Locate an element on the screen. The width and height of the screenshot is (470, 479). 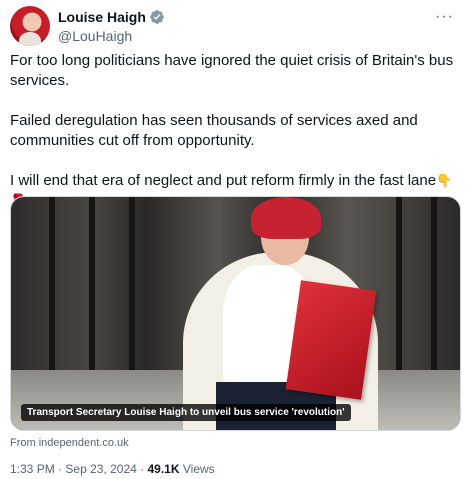
tweet-date: Sep 23, 2024 is located at coordinates (100, 469).